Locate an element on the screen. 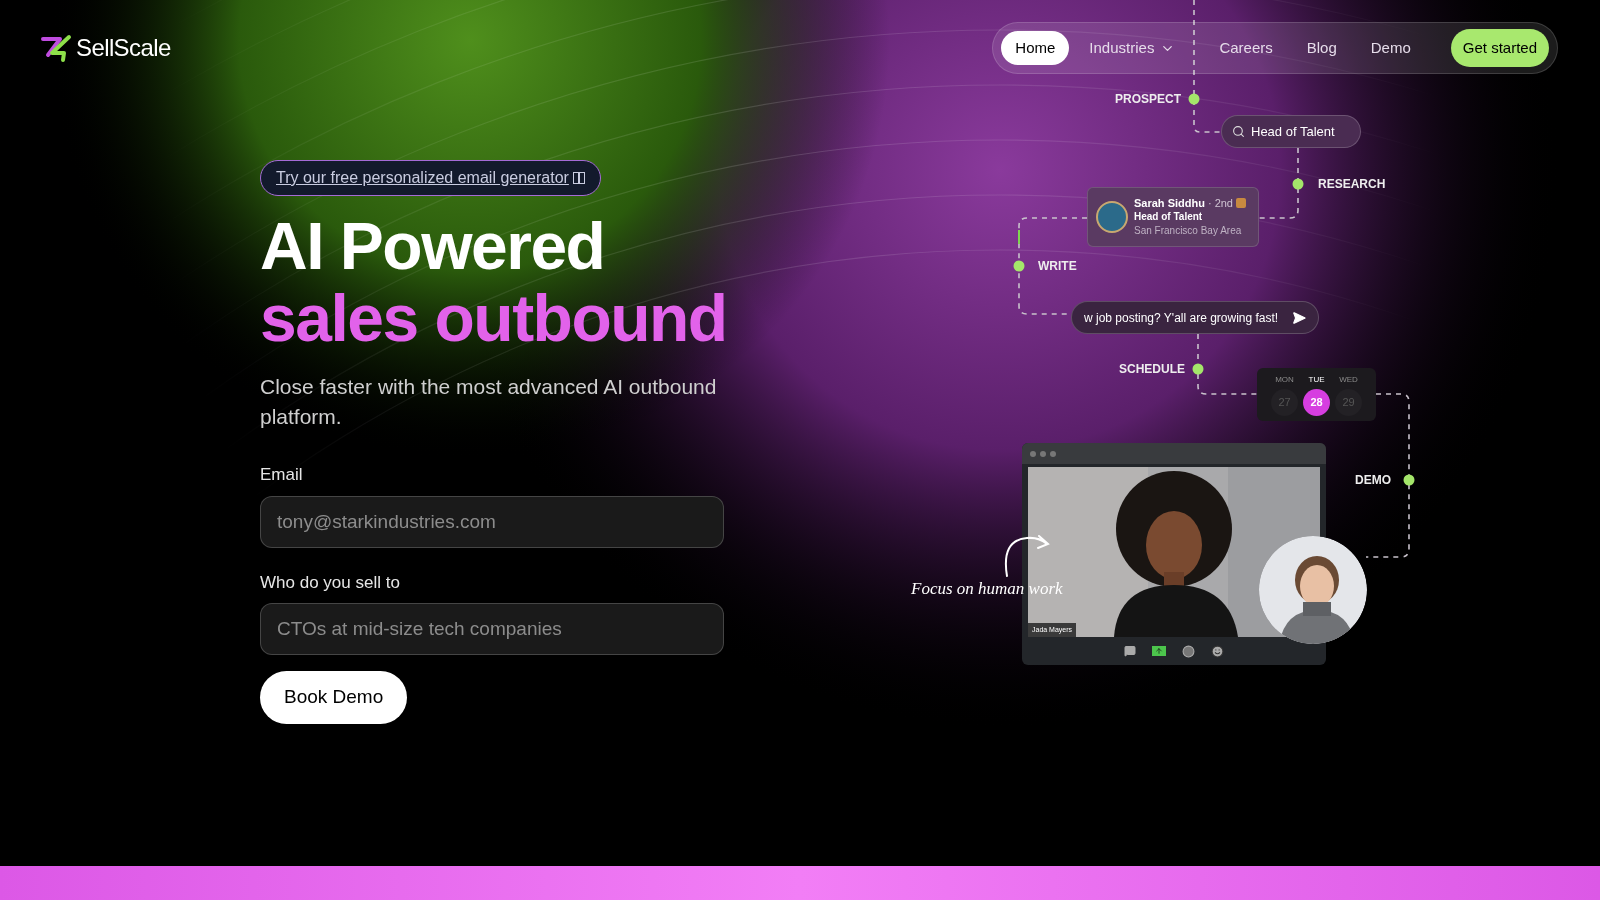 The width and height of the screenshot is (1600, 900). input-field: CTOs at mid-size tech companies is located at coordinates (492, 629).